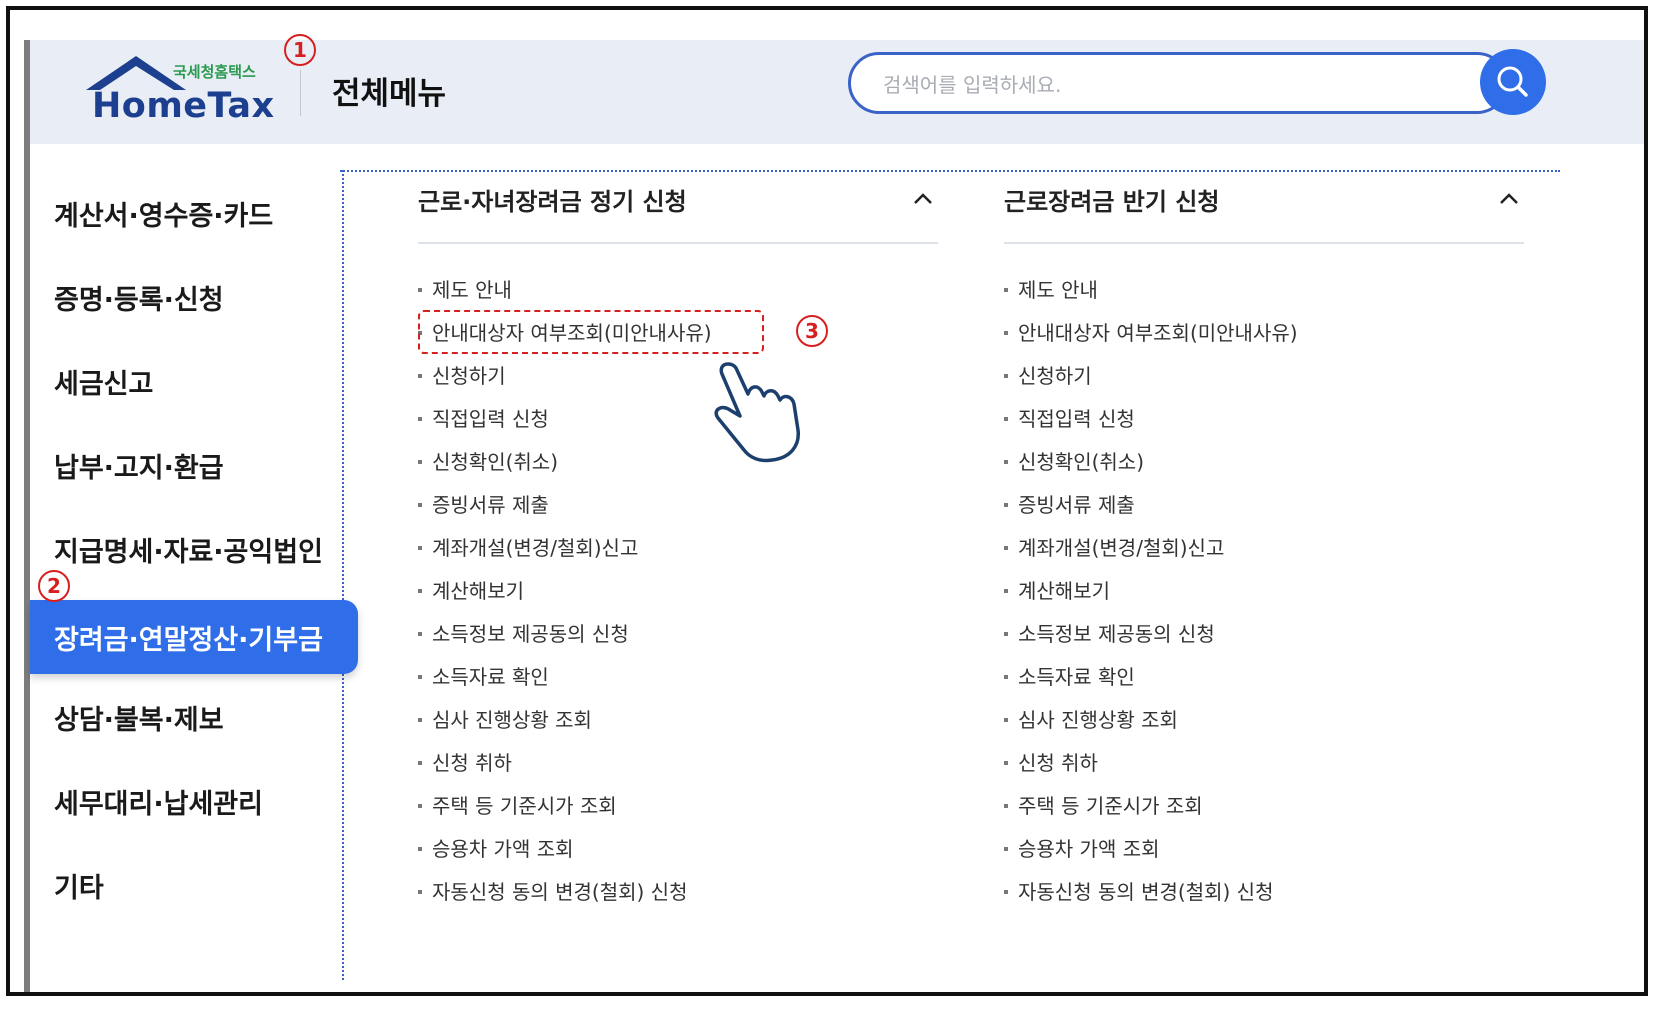 The width and height of the screenshot is (1660, 1010). Describe the element at coordinates (54, 586) in the screenshot. I see `annotation-step-2: 2` at that location.